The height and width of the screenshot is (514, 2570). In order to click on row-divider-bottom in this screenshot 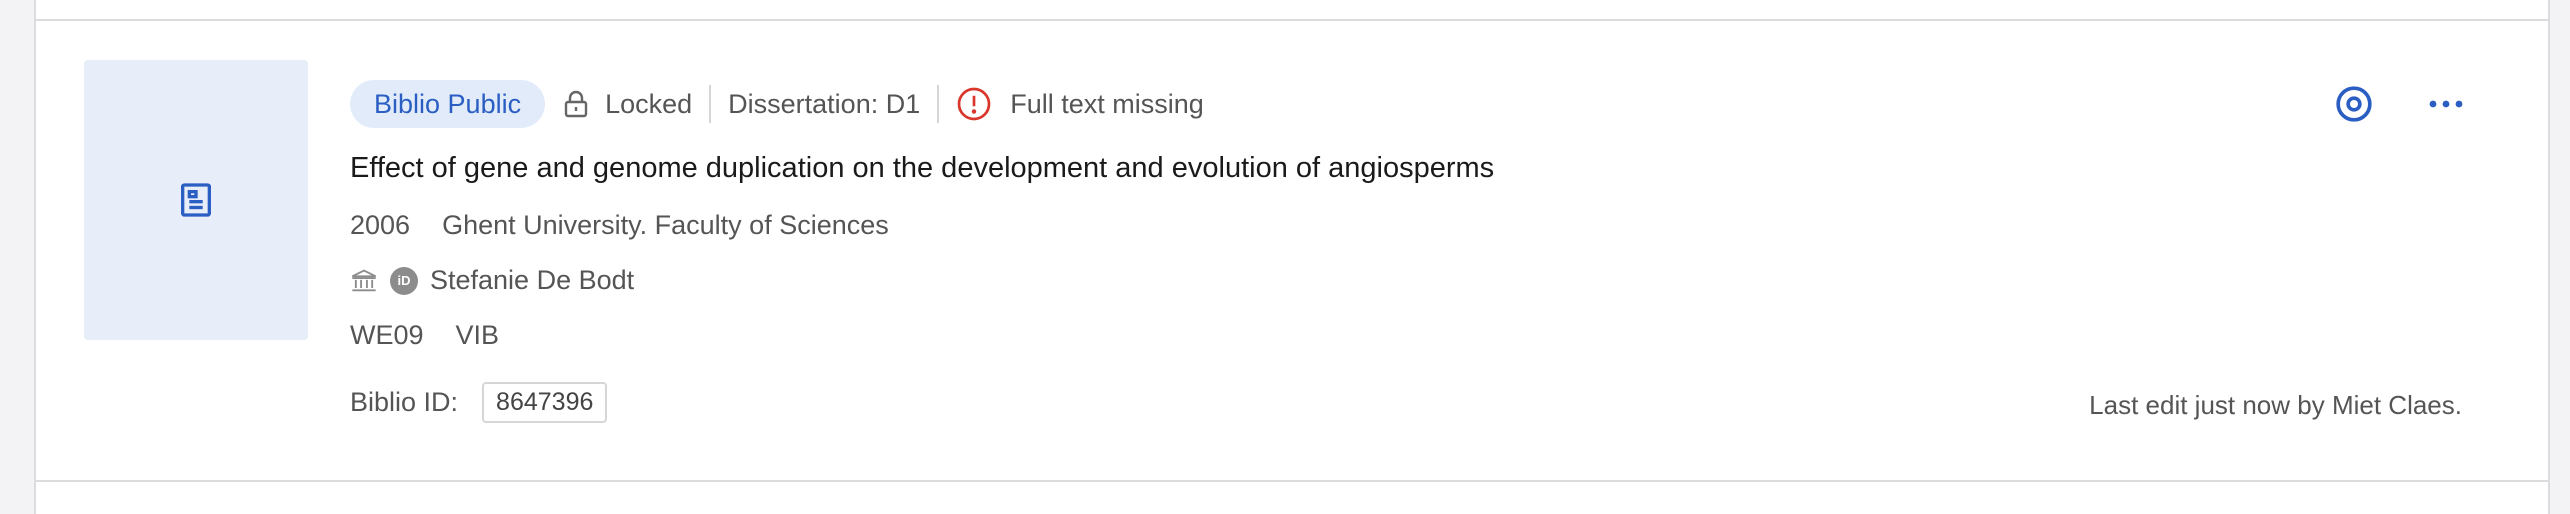, I will do `click(1292, 481)`.